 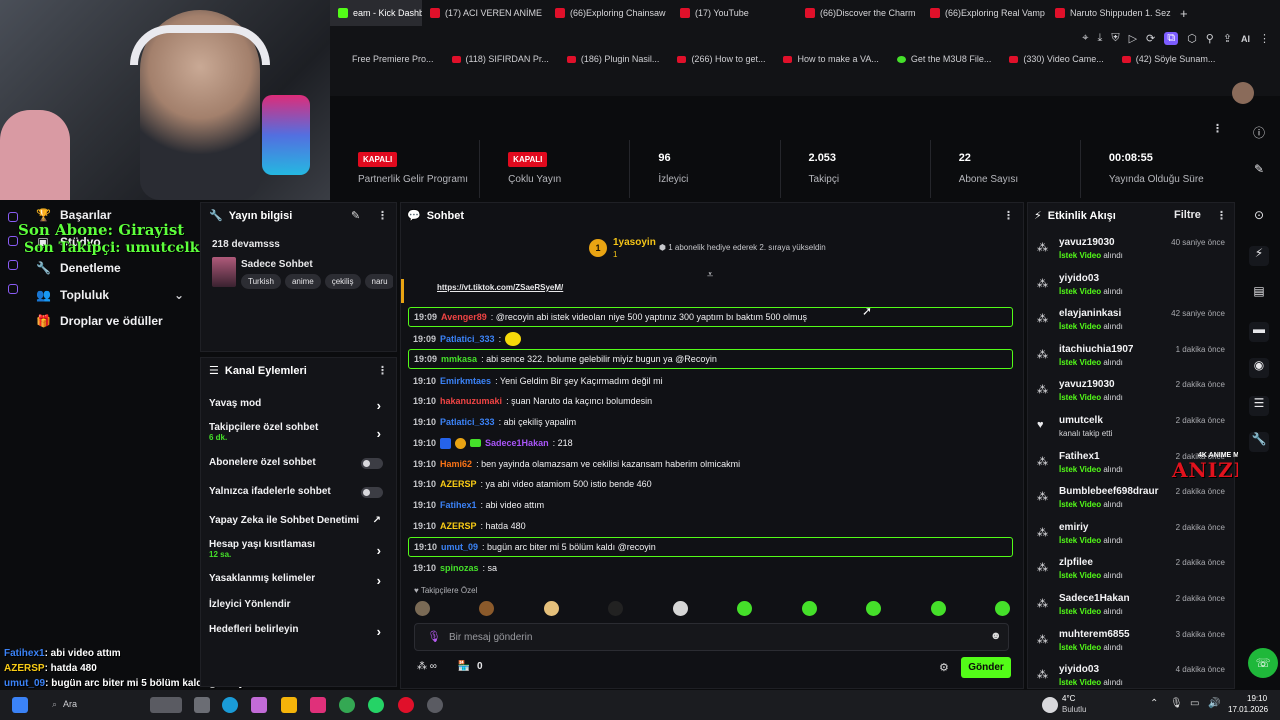 I want to click on share-icon: ⇪, so click(x=1227, y=38).